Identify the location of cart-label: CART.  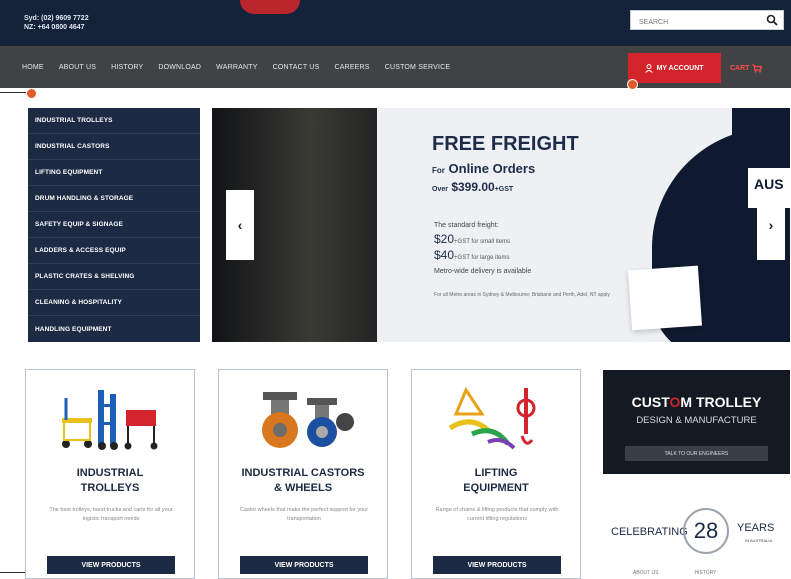
(740, 68).